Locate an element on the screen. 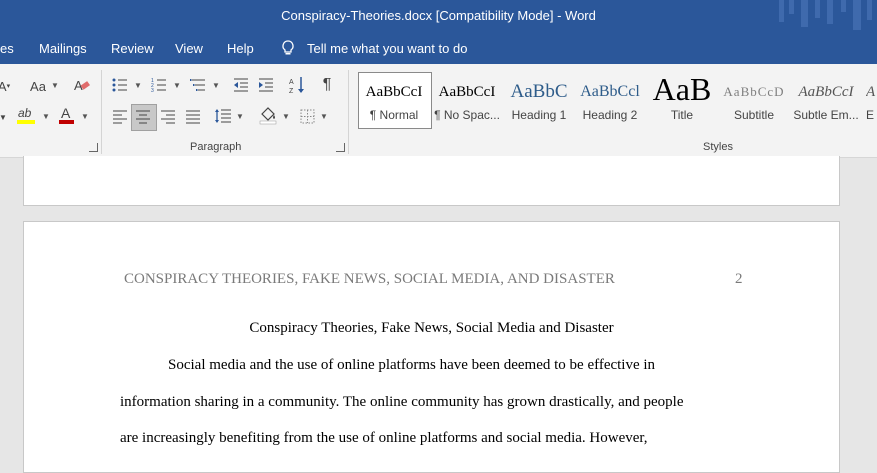 This screenshot has width=877, height=473. change-case-button: Aa is located at coordinates (38, 86).